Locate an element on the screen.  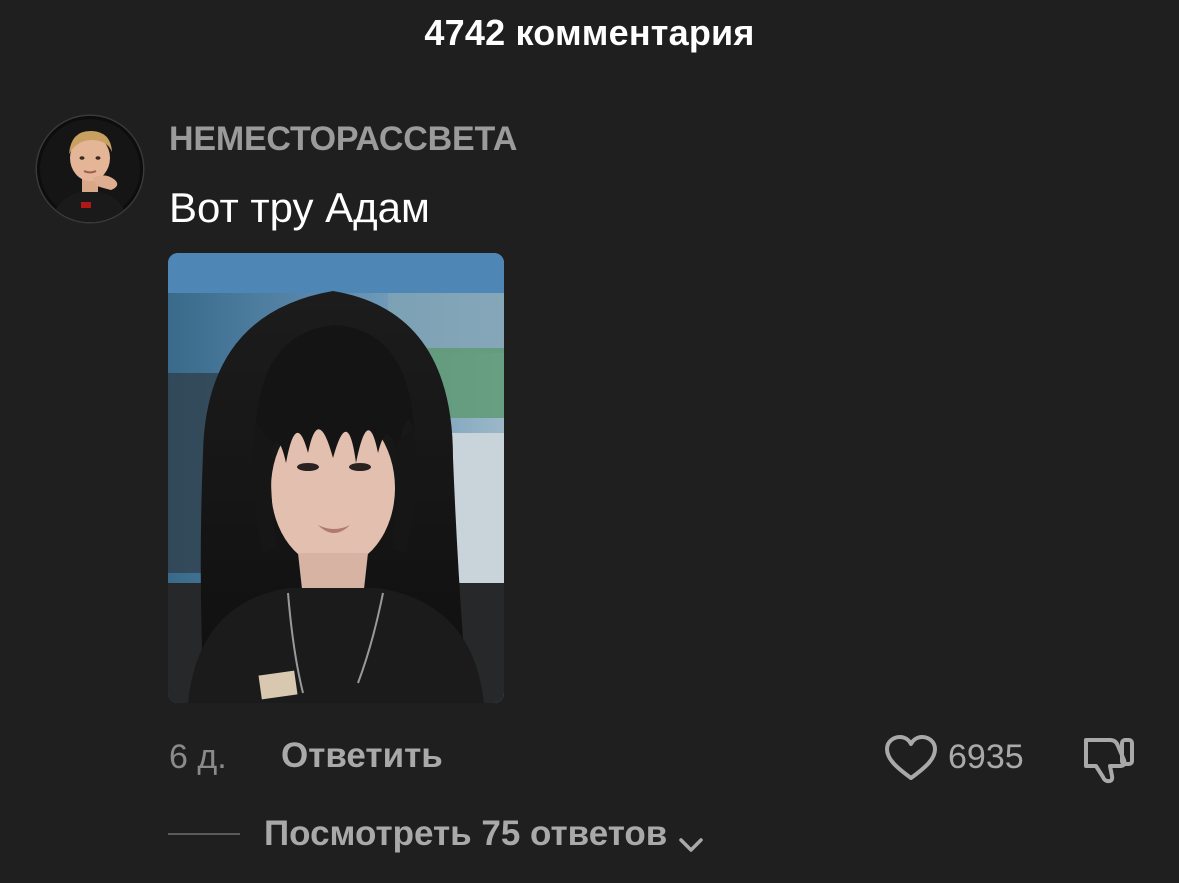
user-avatar-image is located at coordinates (90, 169).